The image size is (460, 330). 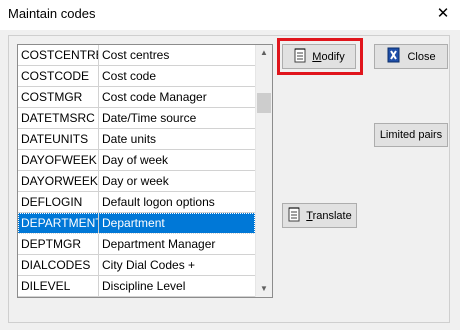 I want to click on close-button: Close, so click(x=411, y=56).